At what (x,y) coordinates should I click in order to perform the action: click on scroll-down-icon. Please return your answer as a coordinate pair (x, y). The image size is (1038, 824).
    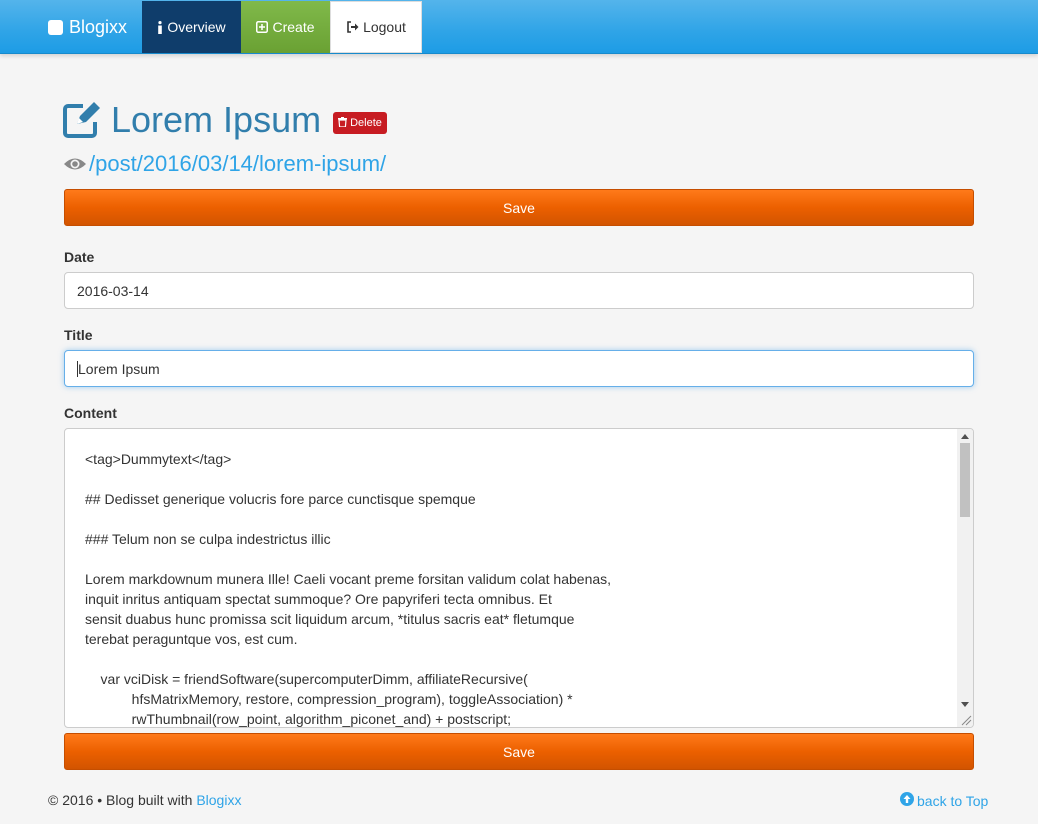
    Looking at the image, I should click on (965, 704).